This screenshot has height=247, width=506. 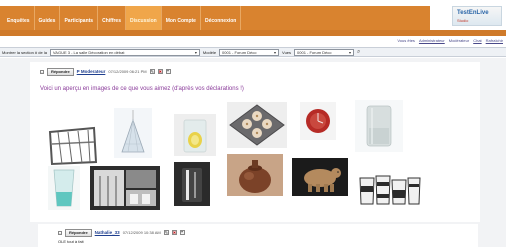 What do you see at coordinates (320, 177) in the screenshot?
I see `image-bear-figurine` at bounding box center [320, 177].